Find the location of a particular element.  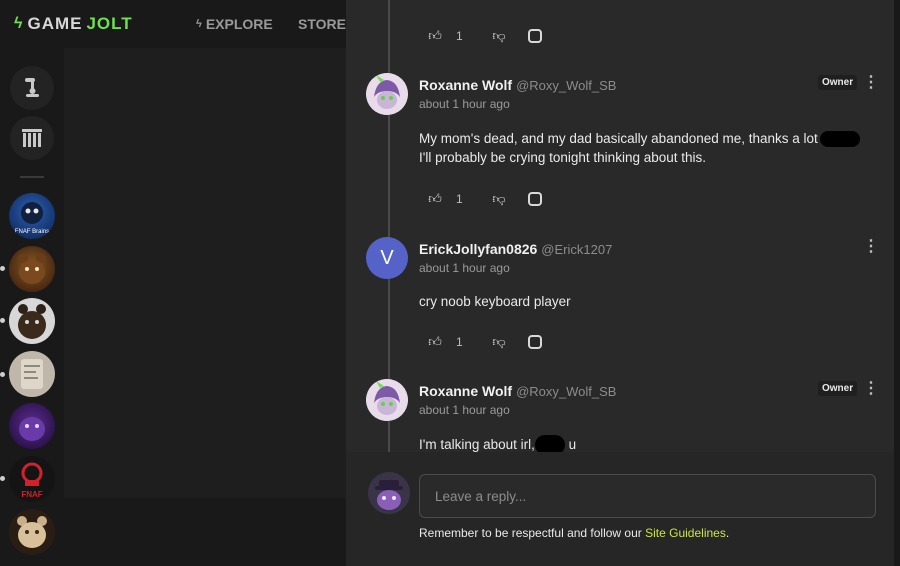

comment-header: ErickJollyfan0826 @Erick1207 is located at coordinates (515, 249).